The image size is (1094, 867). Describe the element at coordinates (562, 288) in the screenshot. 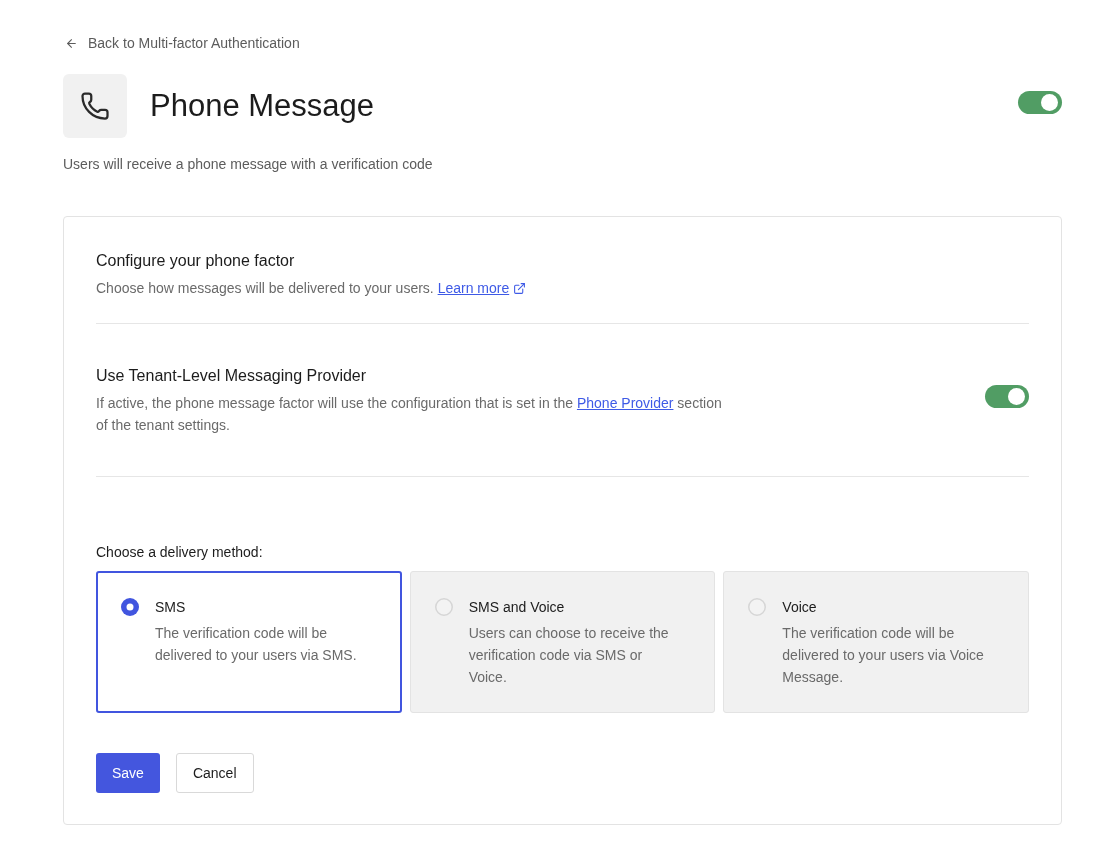

I see `section-description: Choose how messages will be delivered to your users. Learn more` at that location.